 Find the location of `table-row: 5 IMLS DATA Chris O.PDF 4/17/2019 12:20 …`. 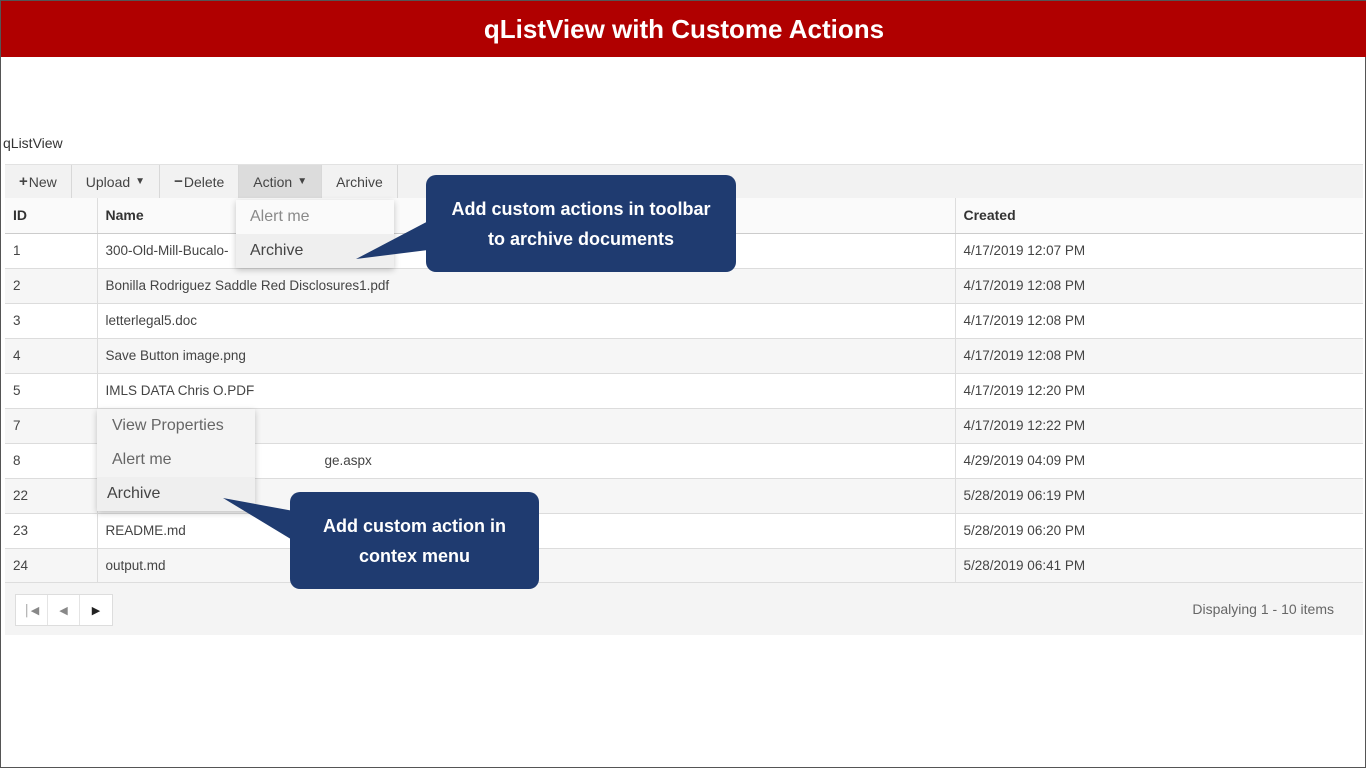

table-row: 5 IMLS DATA Chris O.PDF 4/17/2019 12:20 … is located at coordinates (684, 391).